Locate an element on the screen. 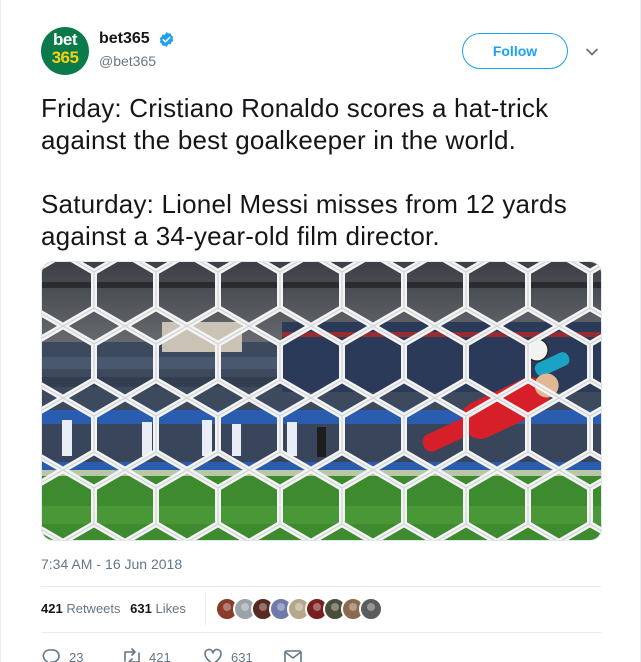 This screenshot has height=662, width=641. tweet-time: 7:34 AM is located at coordinates (67, 564).